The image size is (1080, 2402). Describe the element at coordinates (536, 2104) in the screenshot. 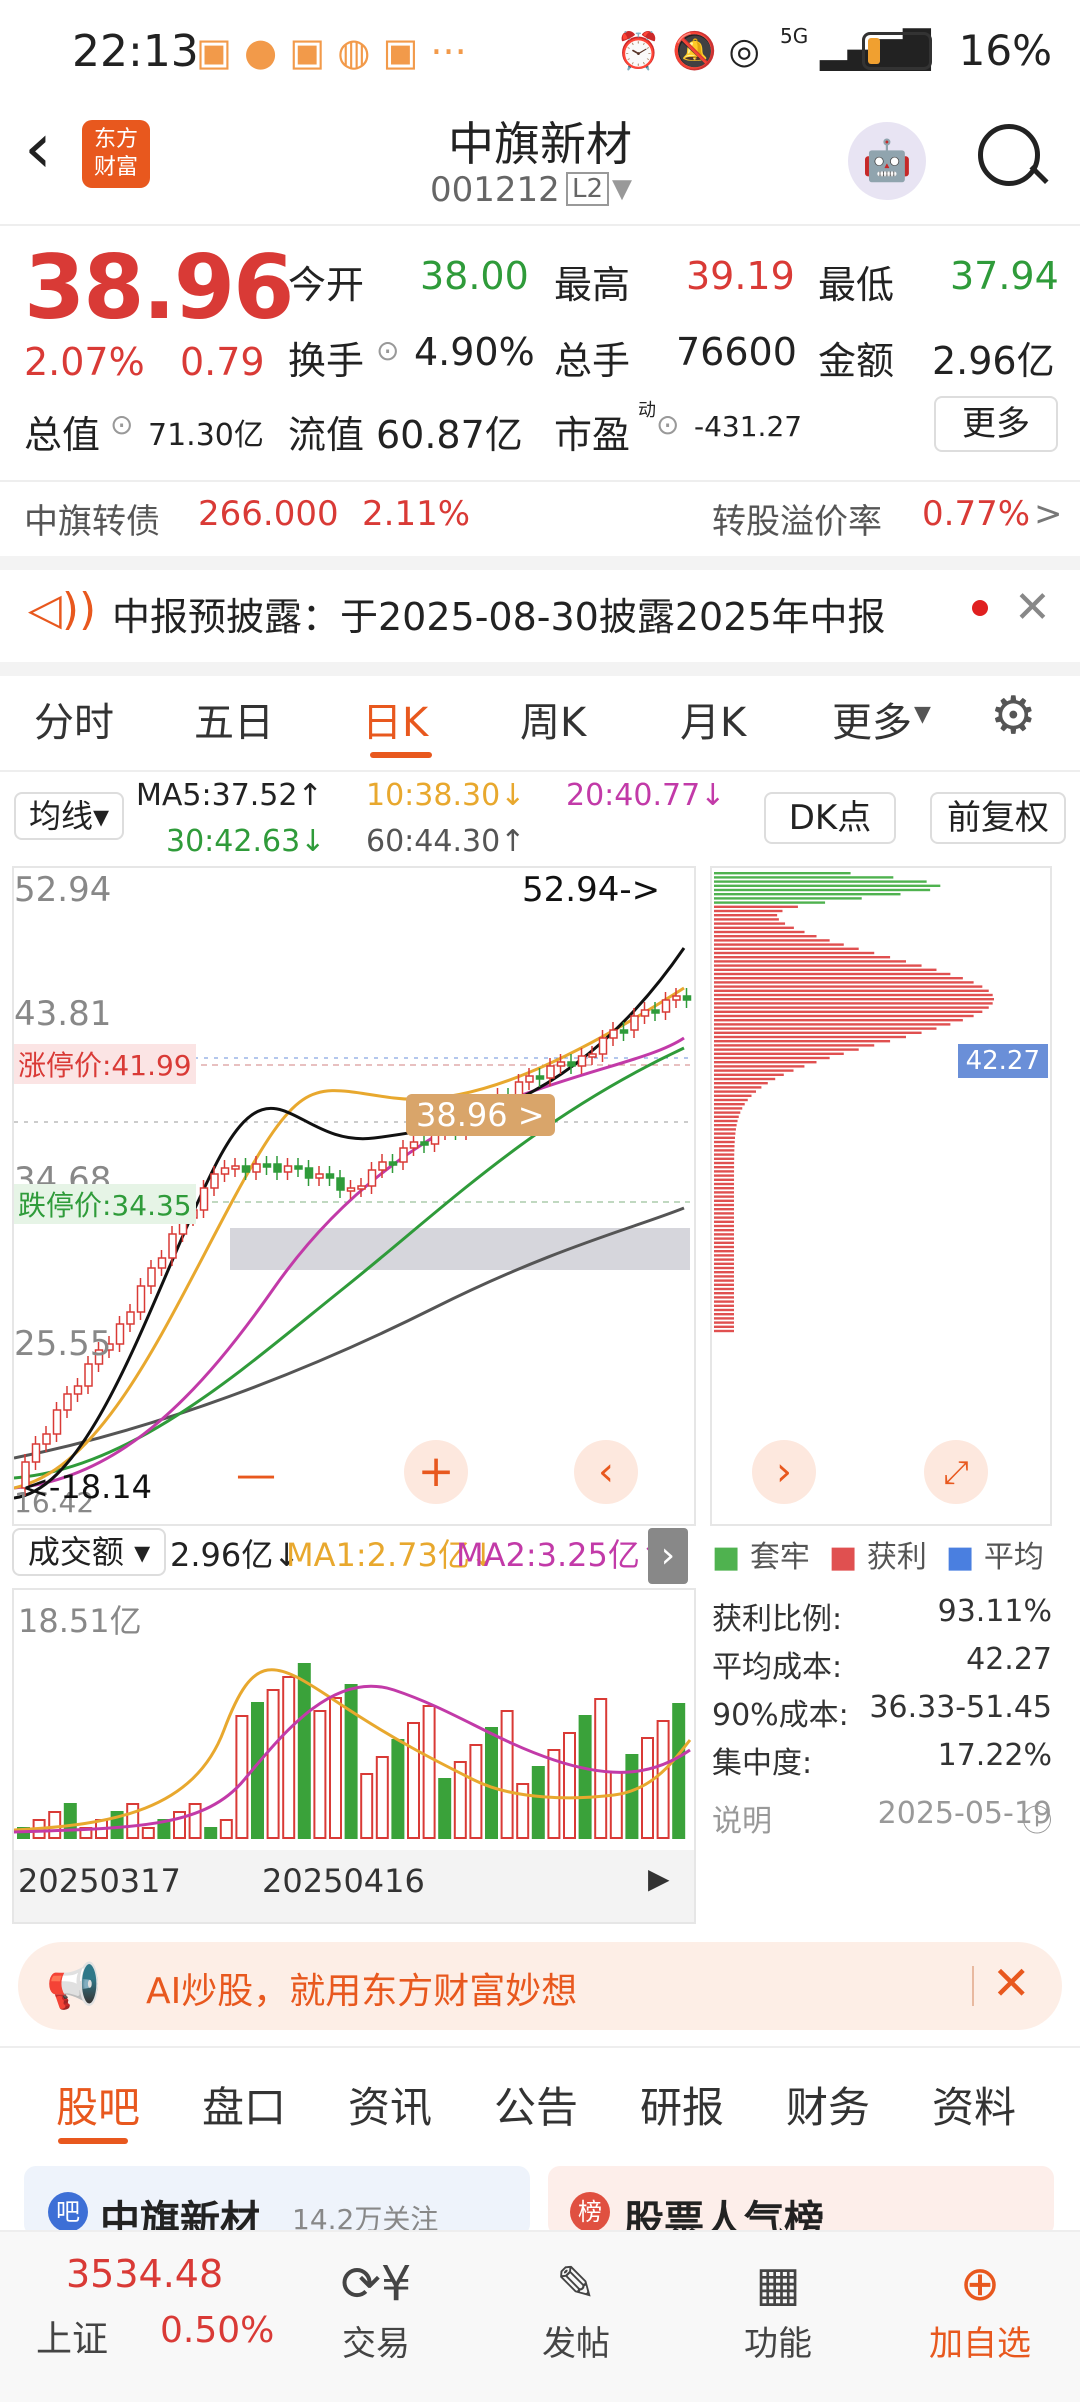

I see `tab-announcements: 公告` at that location.